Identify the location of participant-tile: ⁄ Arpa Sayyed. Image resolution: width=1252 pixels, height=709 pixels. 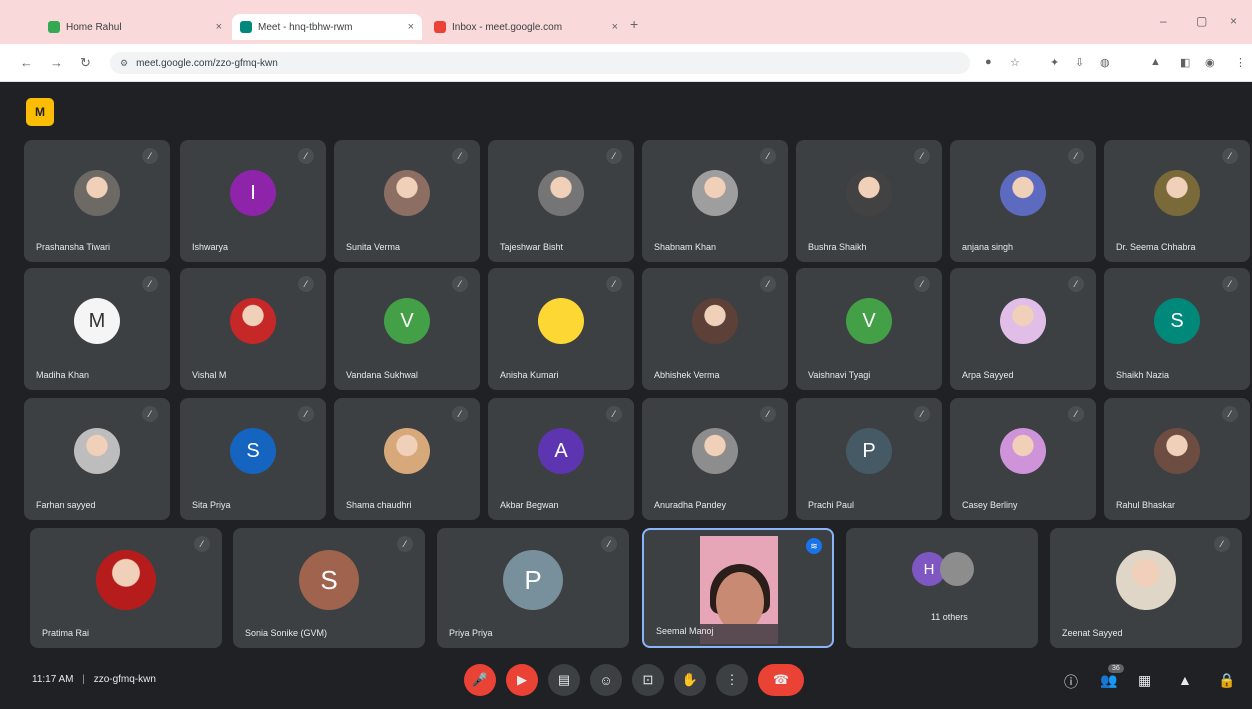
(1023, 329).